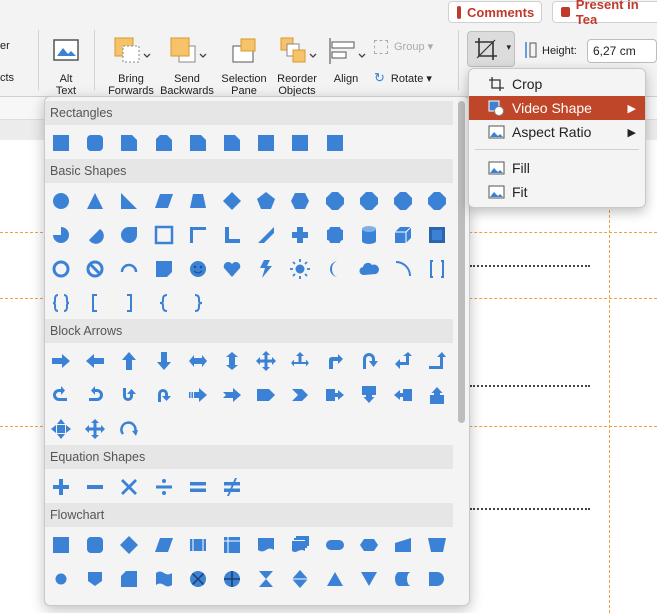 The height and width of the screenshot is (613, 657). What do you see at coordinates (495, 12) in the screenshot?
I see `comments-button: Comments` at bounding box center [495, 12].